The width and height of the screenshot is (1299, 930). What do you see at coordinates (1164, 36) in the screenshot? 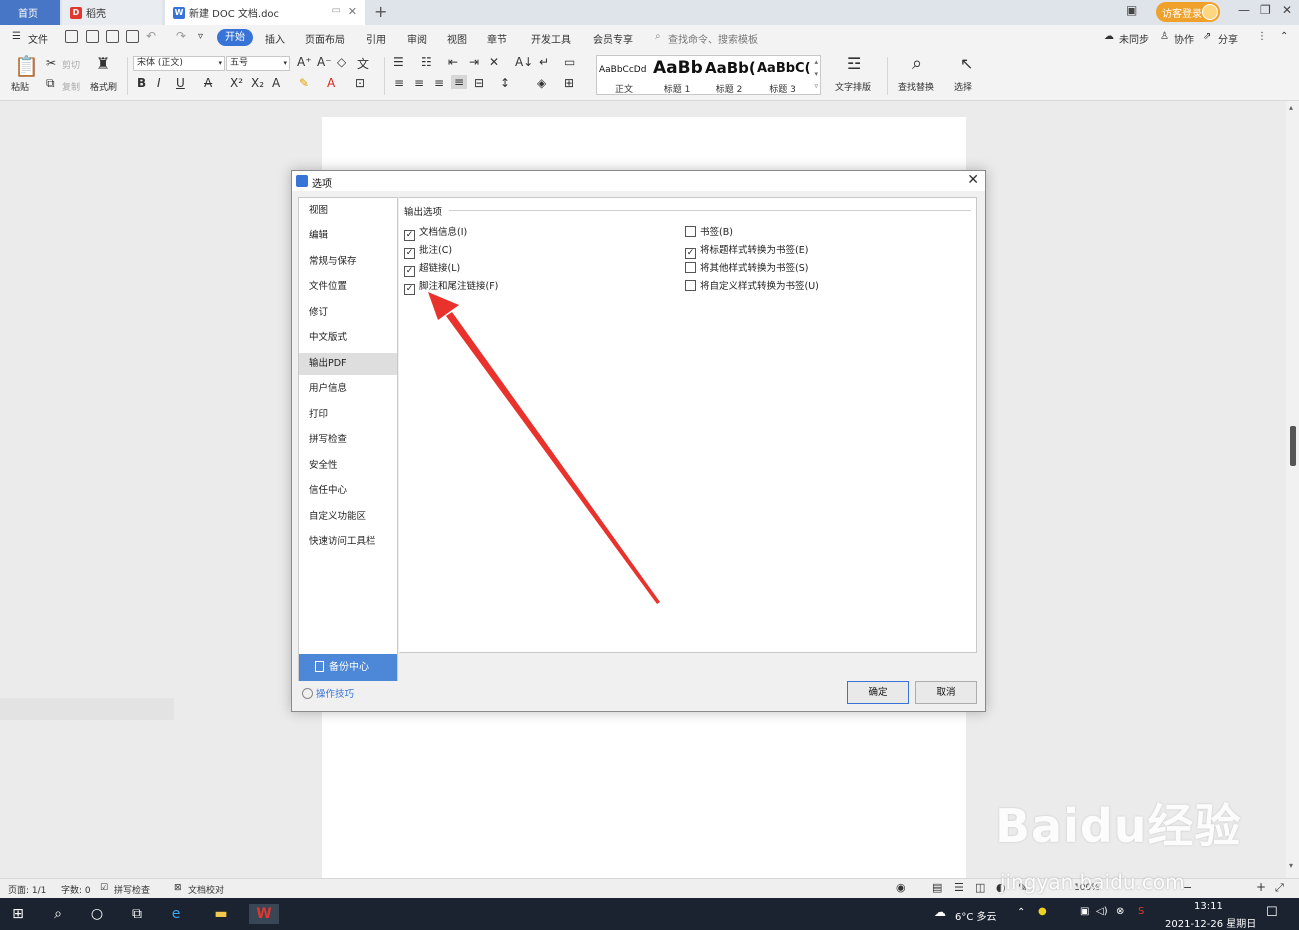
I see `collab-icon: ♙` at bounding box center [1164, 36].